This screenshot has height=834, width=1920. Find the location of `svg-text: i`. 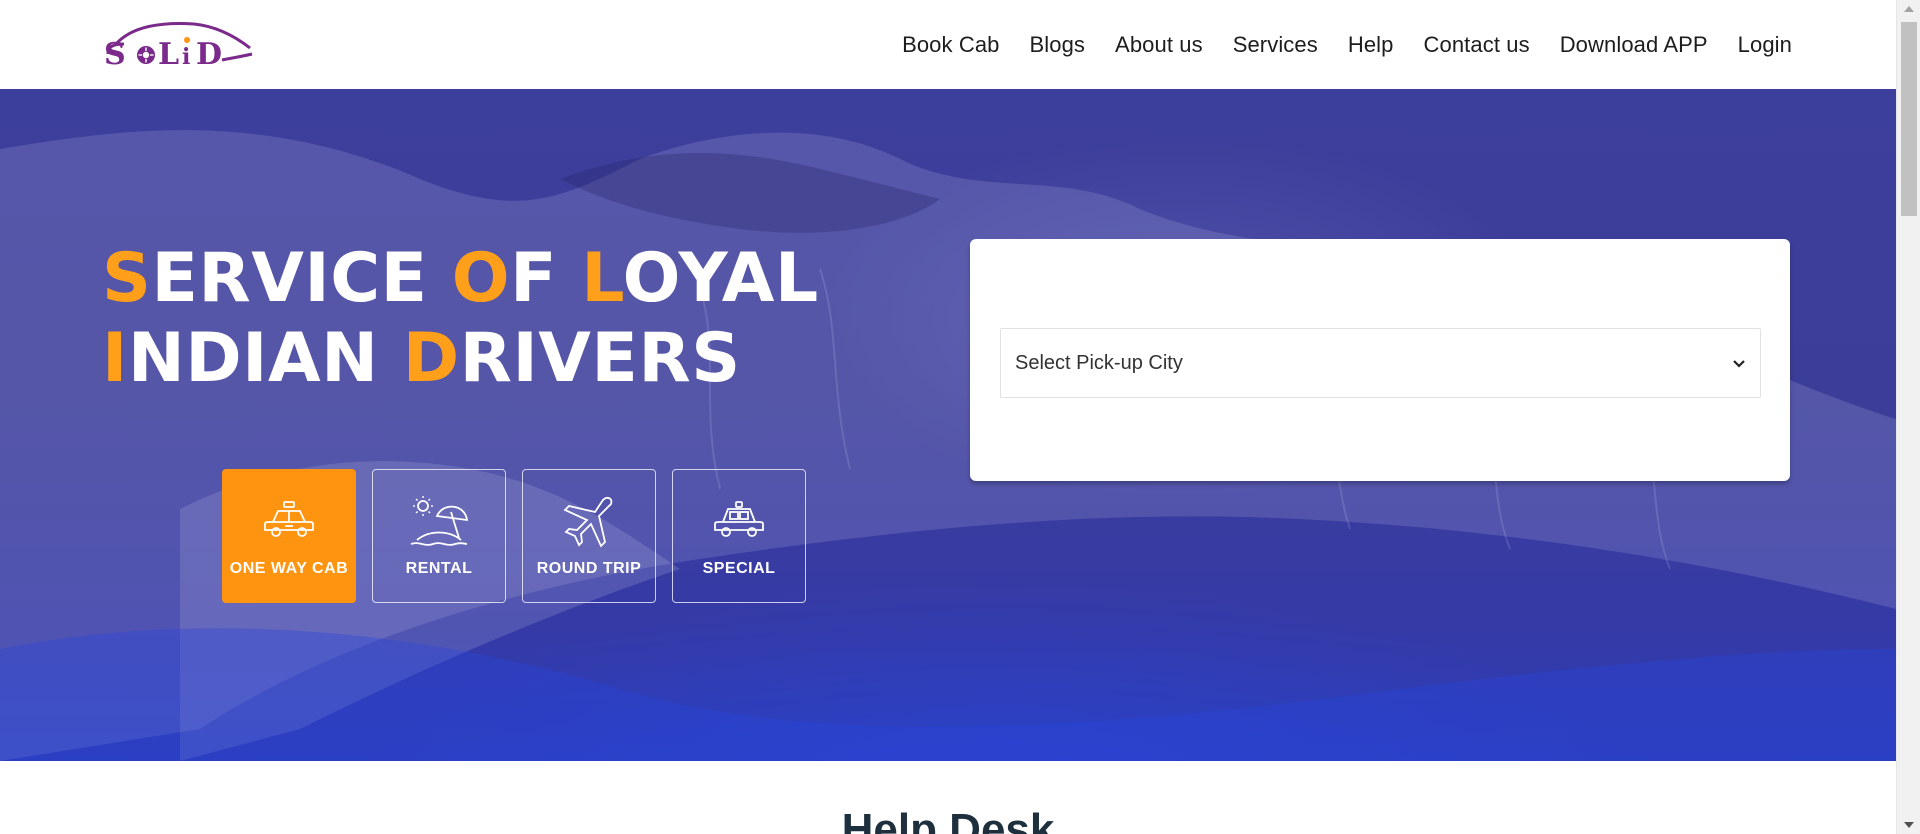

svg-text: i is located at coordinates (186, 57).